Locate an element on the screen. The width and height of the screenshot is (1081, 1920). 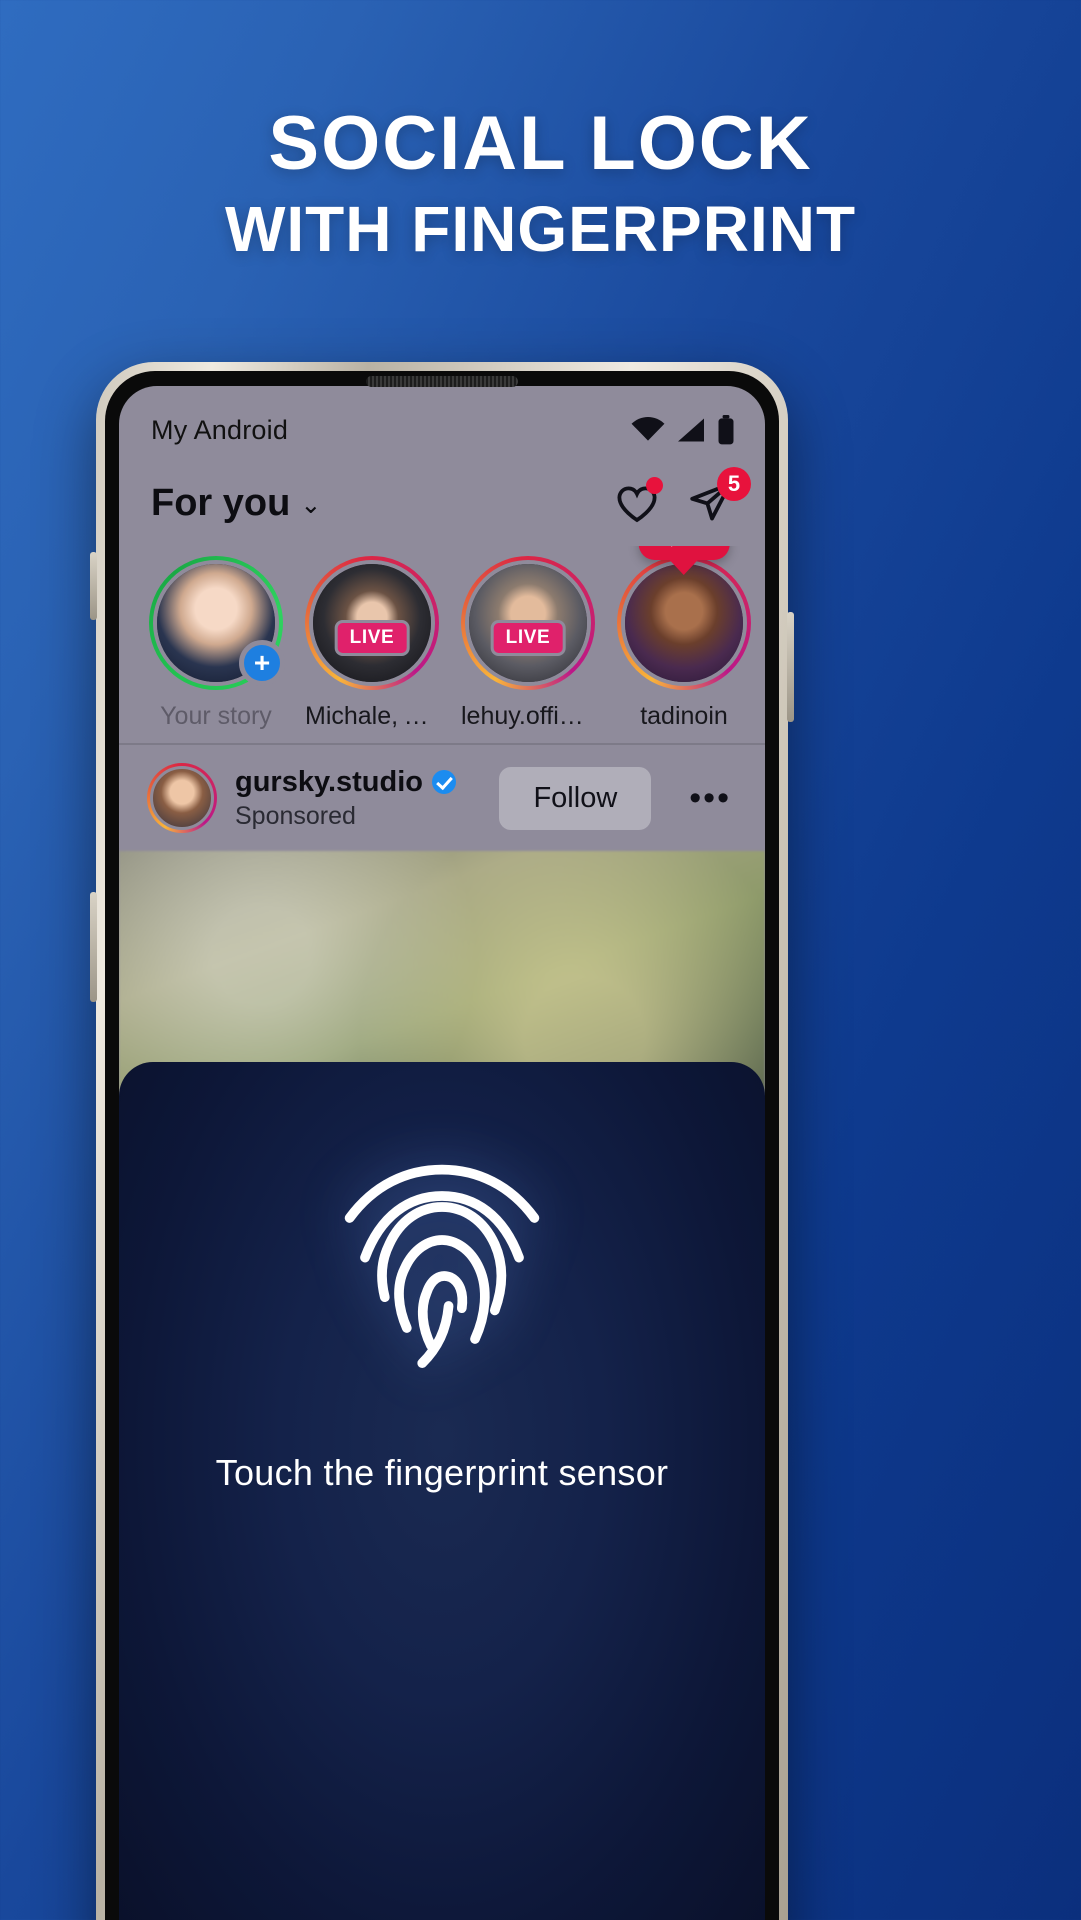
signal-icon is located at coordinates (691, 430).